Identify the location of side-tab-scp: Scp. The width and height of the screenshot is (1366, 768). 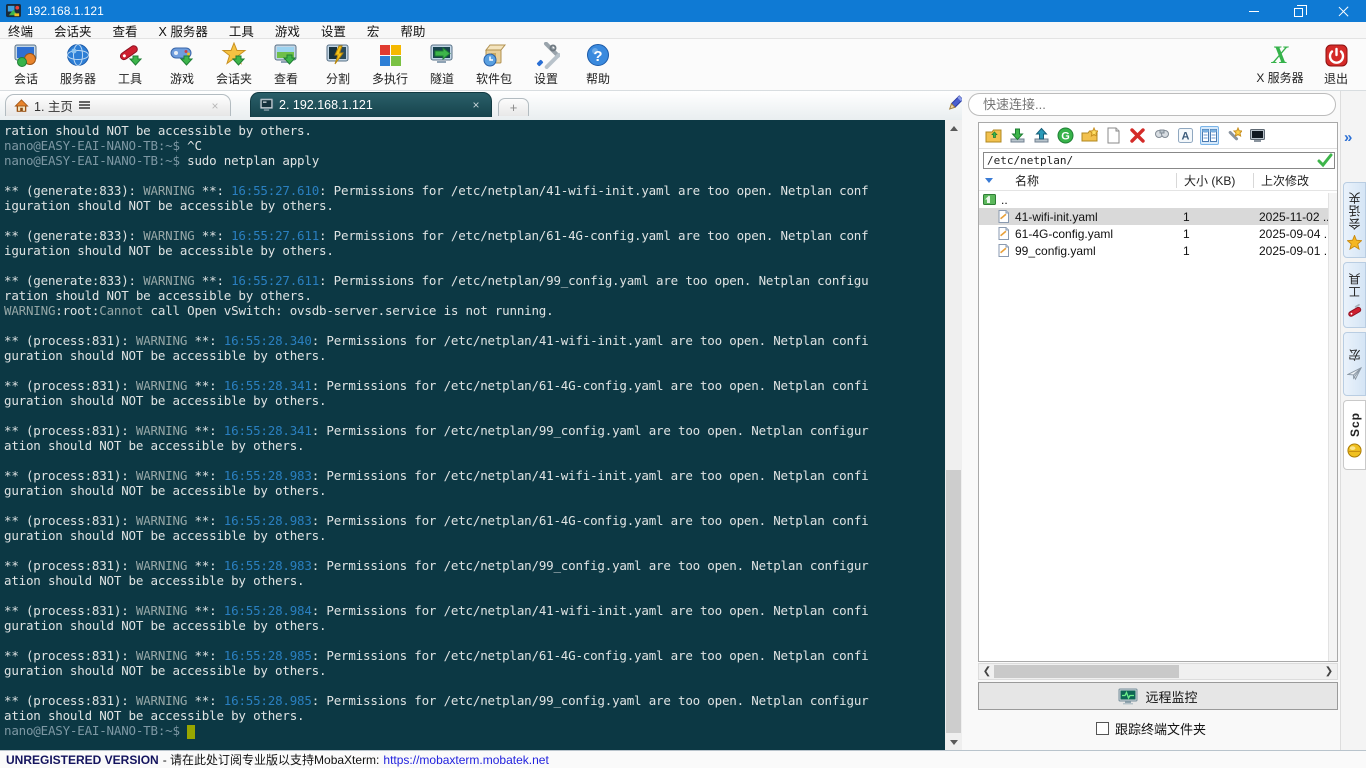
(1354, 435).